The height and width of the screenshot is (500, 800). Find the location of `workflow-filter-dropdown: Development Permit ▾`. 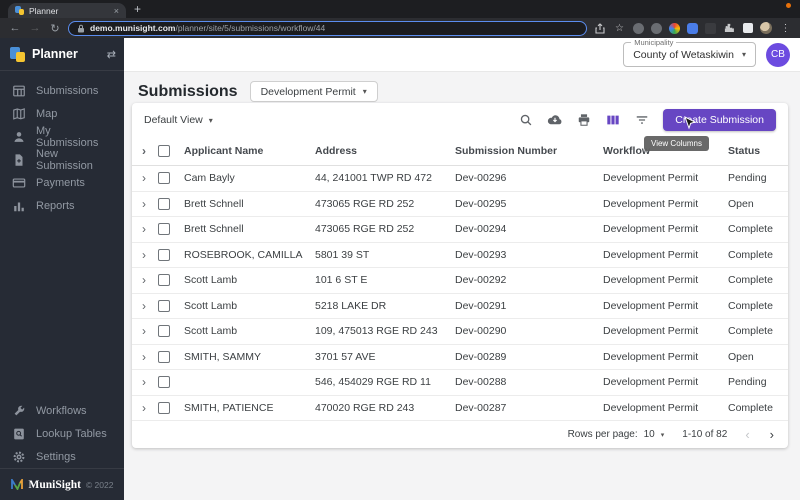

workflow-filter-dropdown: Development Permit ▾ is located at coordinates (313, 91).